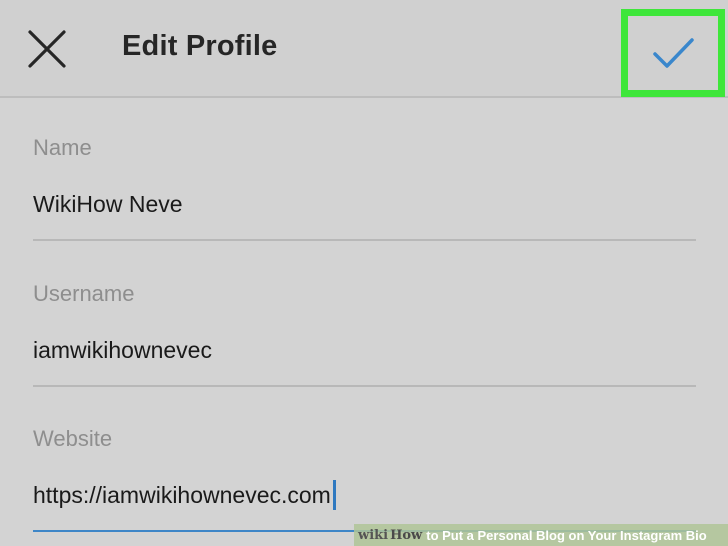 The image size is (728, 546). What do you see at coordinates (200, 46) in the screenshot?
I see `page-title: Edit Profile` at bounding box center [200, 46].